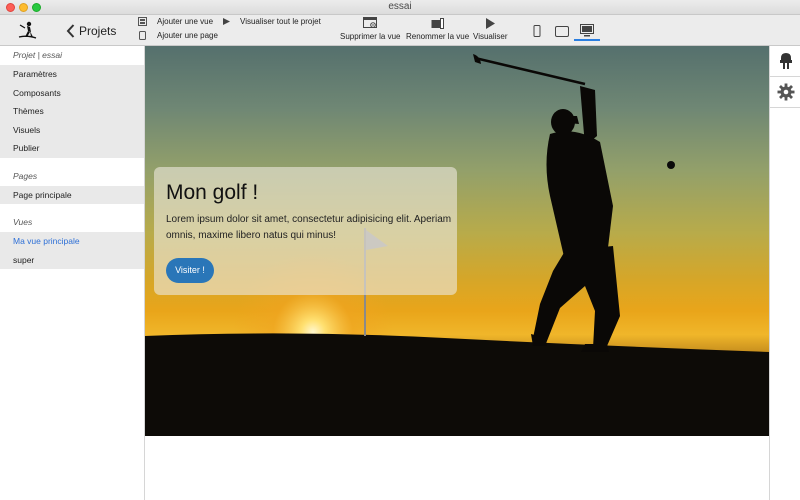  What do you see at coordinates (190, 270) in the screenshot?
I see `visit-button: Visiter !` at bounding box center [190, 270].